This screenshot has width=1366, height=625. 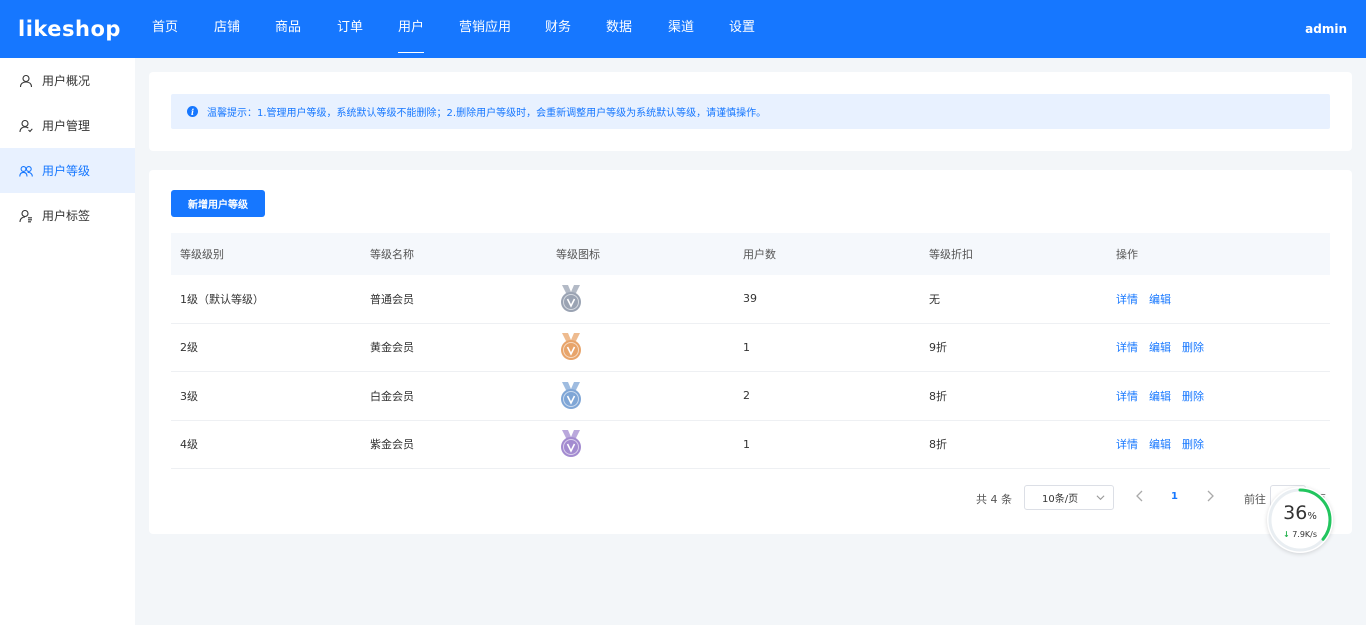 I want to click on column-header: 等级级别, so click(x=202, y=254).